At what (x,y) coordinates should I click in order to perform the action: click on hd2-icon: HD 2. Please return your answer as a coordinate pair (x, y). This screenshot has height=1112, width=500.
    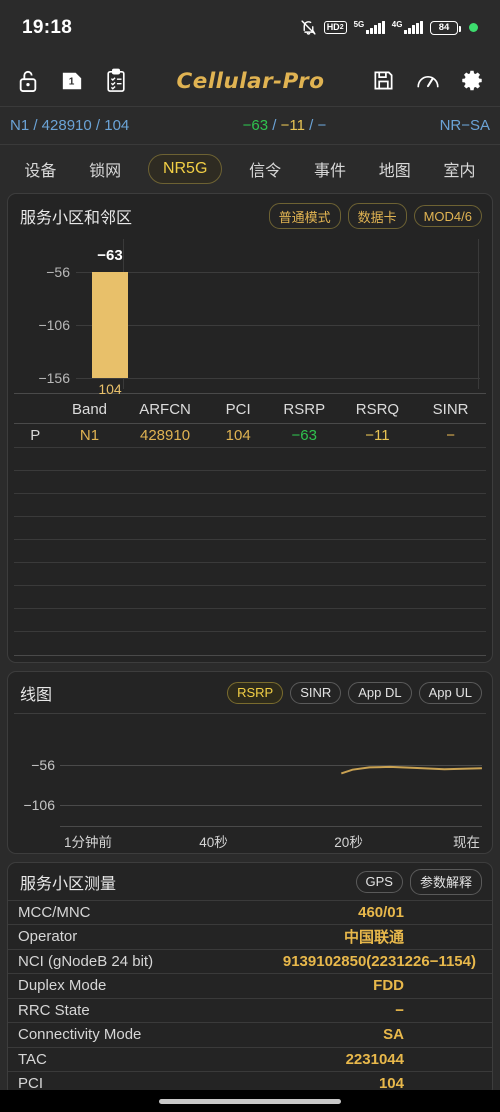
    Looking at the image, I should click on (335, 27).